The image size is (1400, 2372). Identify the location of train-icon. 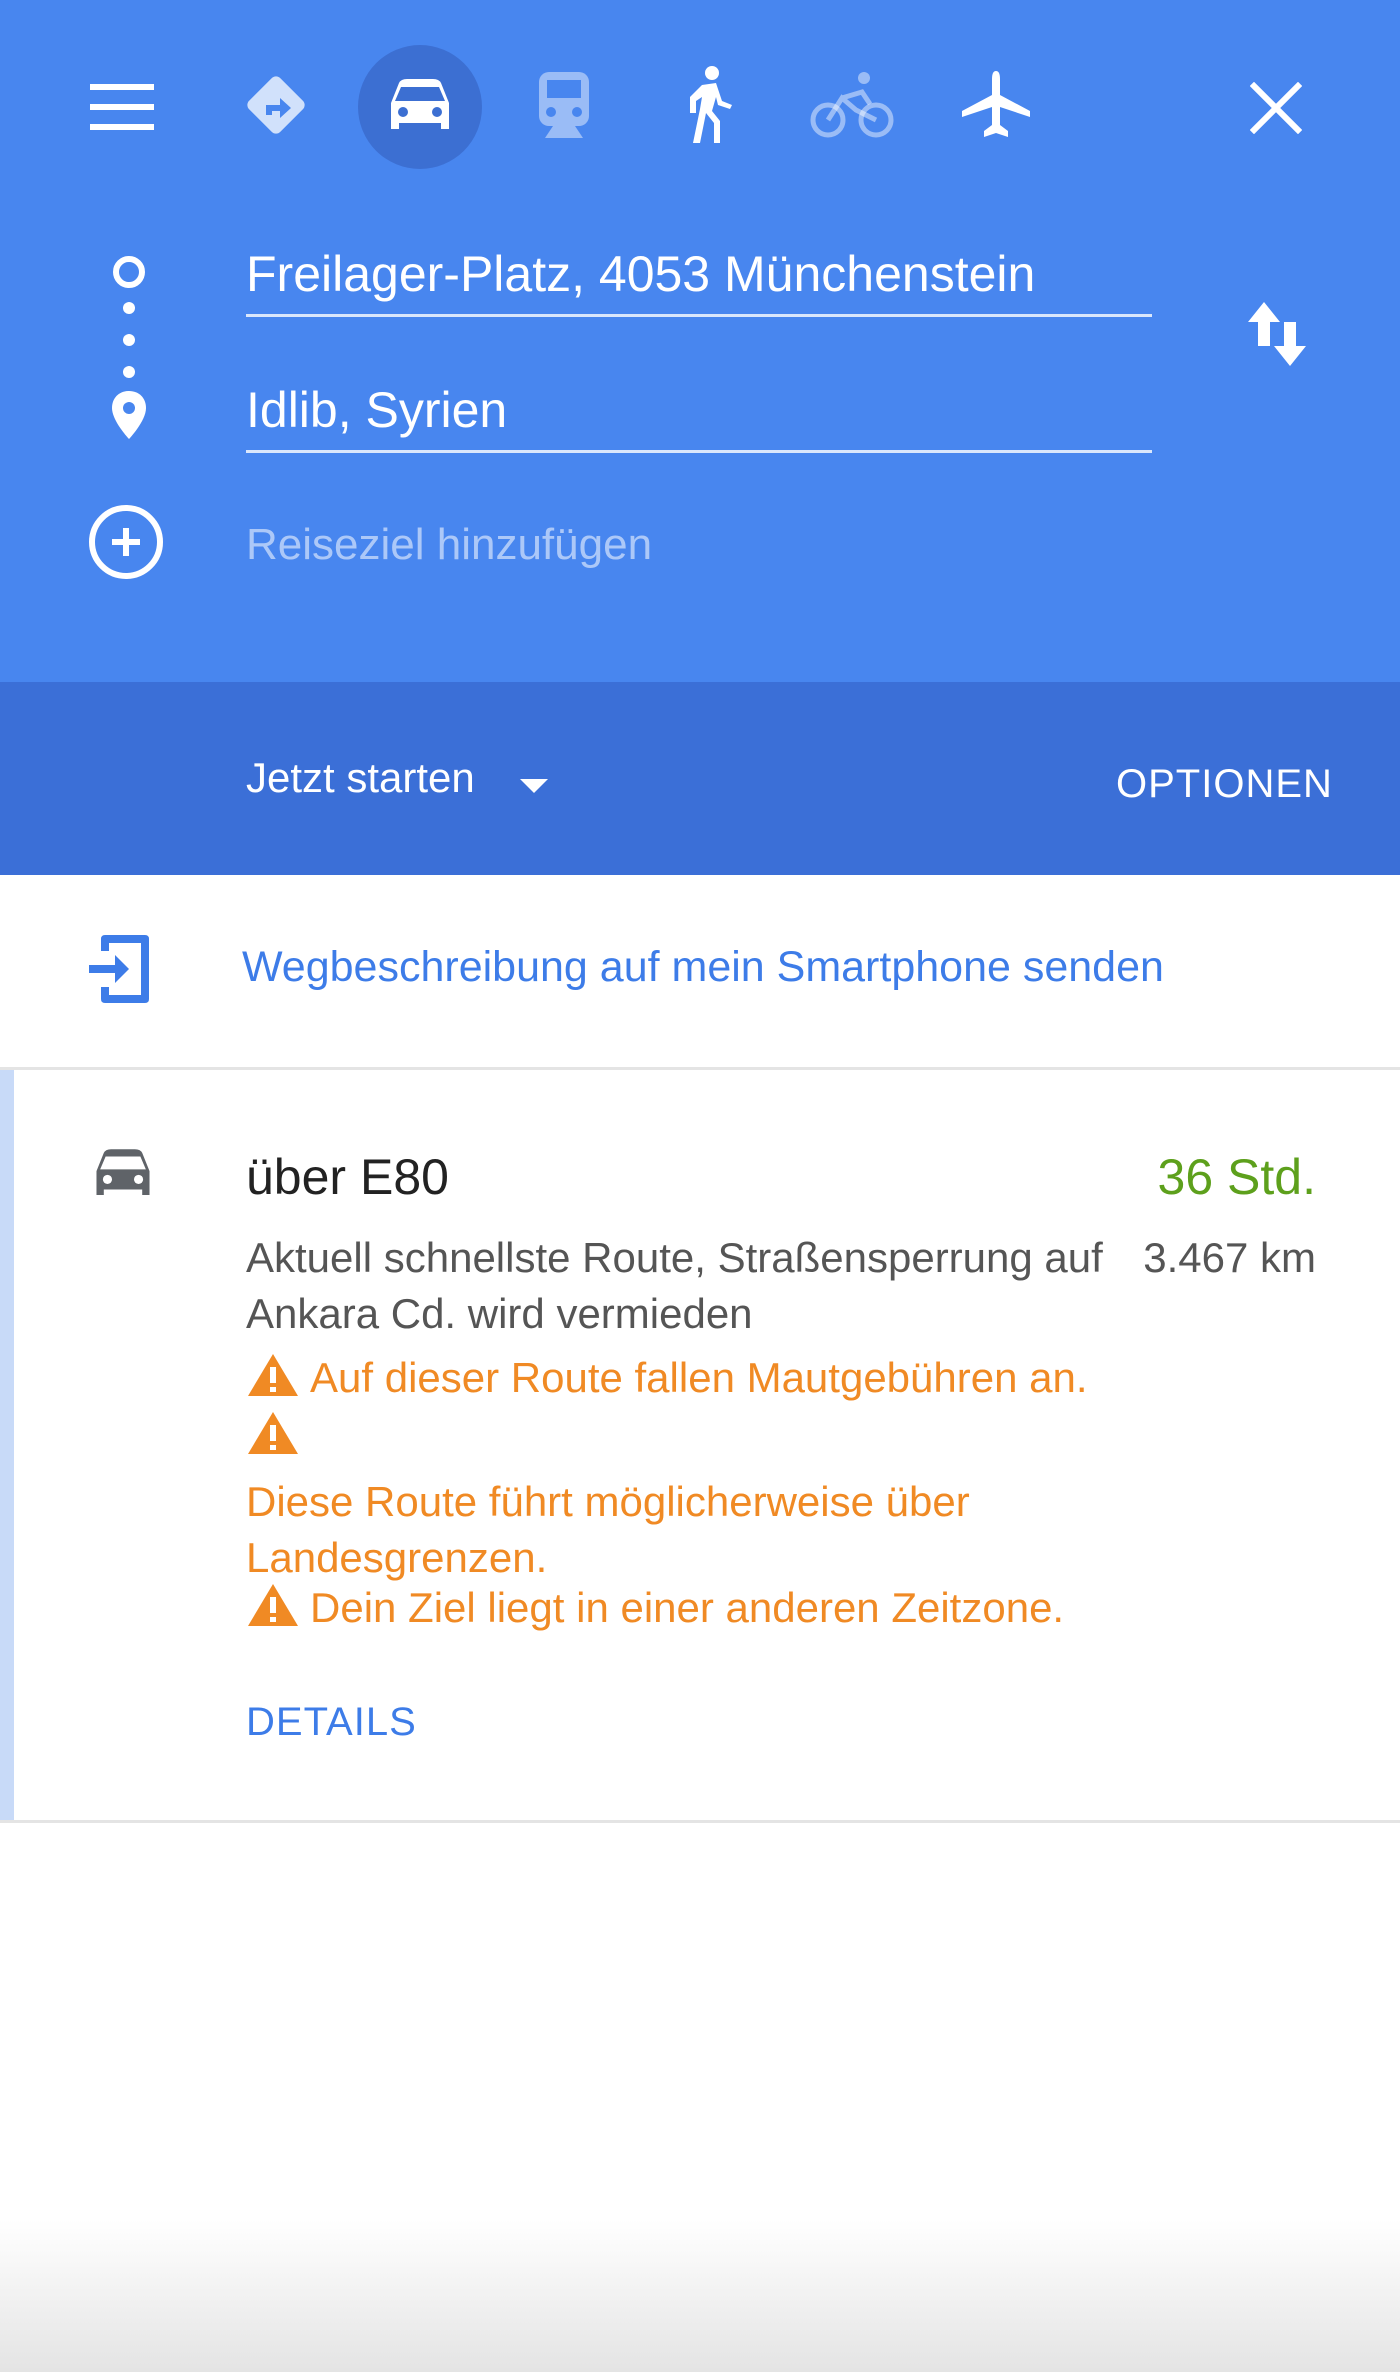
(564, 107).